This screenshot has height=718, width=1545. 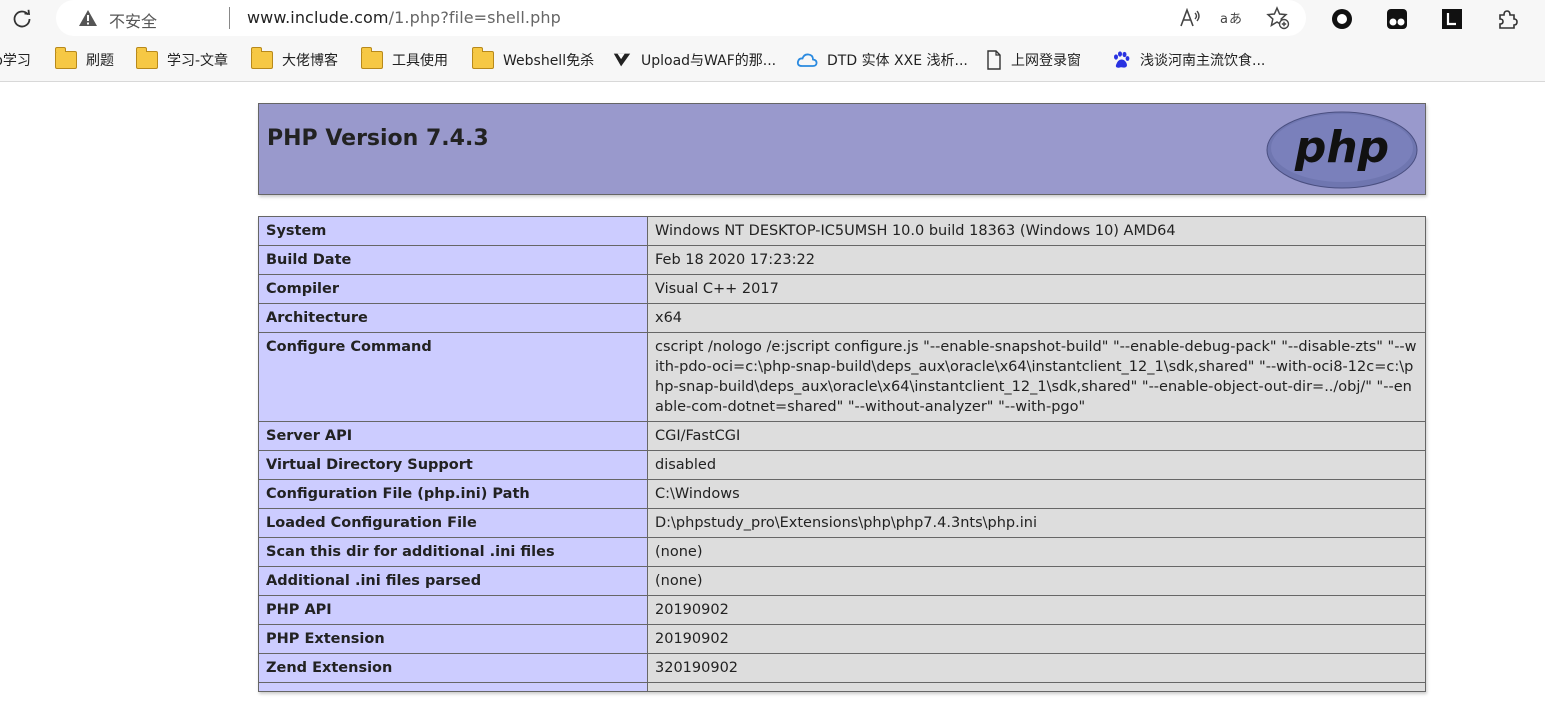 I want to click on table-row: PHP API 20190902, so click(x=842, y=610).